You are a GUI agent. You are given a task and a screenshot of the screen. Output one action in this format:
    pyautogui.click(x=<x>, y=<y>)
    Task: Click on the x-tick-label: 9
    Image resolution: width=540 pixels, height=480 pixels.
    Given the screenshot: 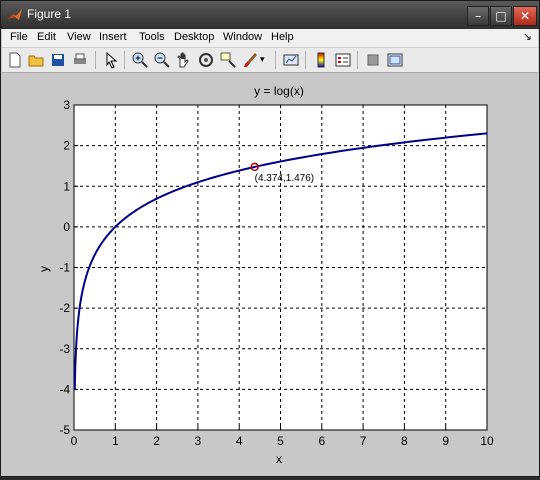 What is the action you would take?
    pyautogui.click(x=445, y=441)
    